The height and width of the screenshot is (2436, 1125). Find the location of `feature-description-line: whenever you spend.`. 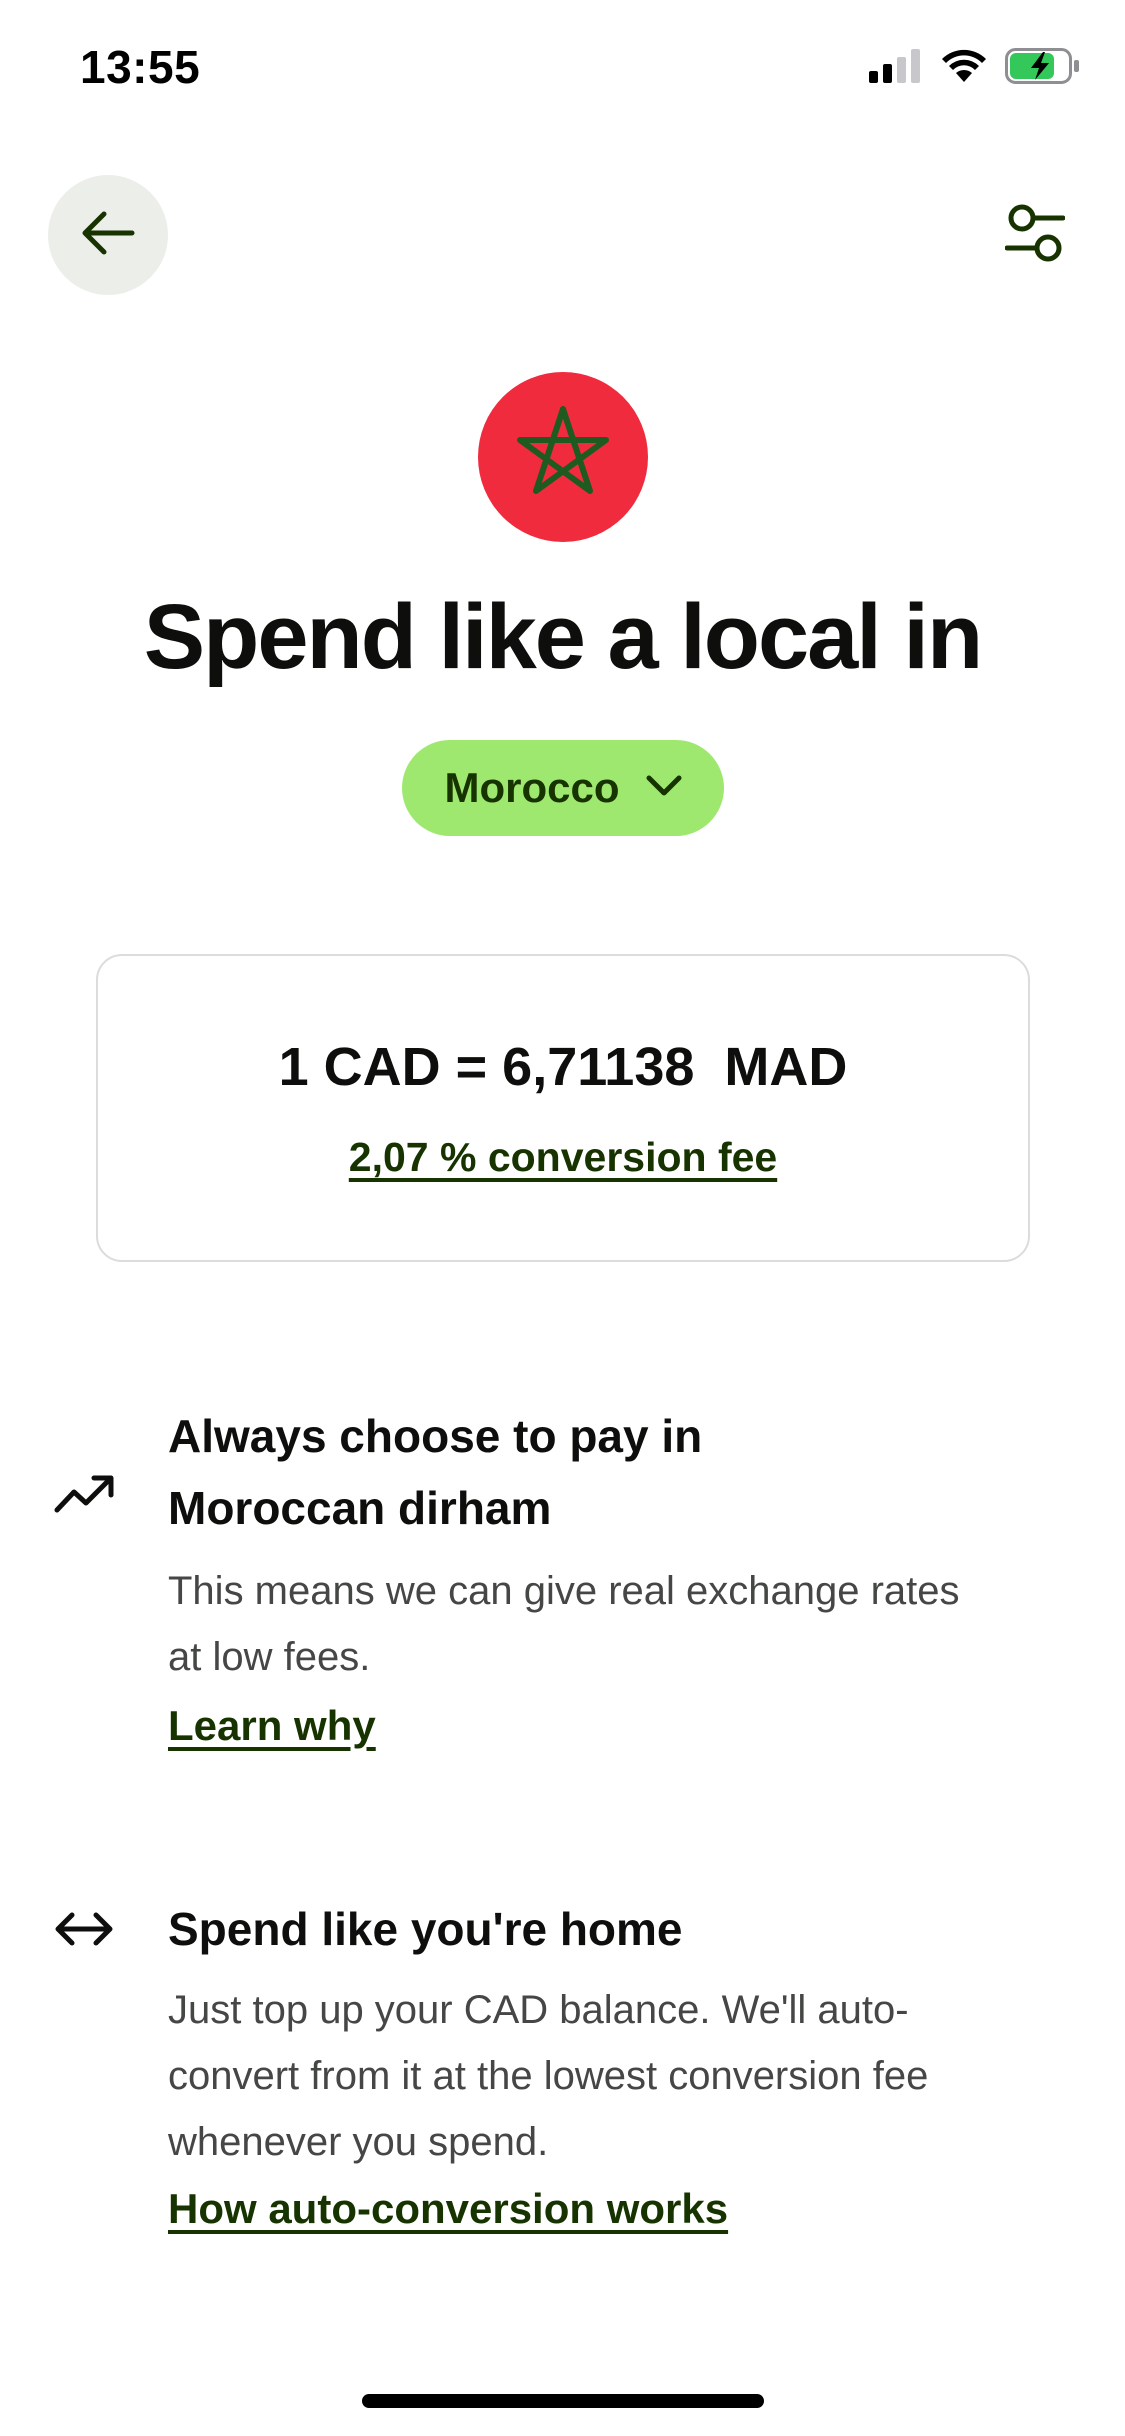

feature-description-line: whenever you spend. is located at coordinates (358, 2142).